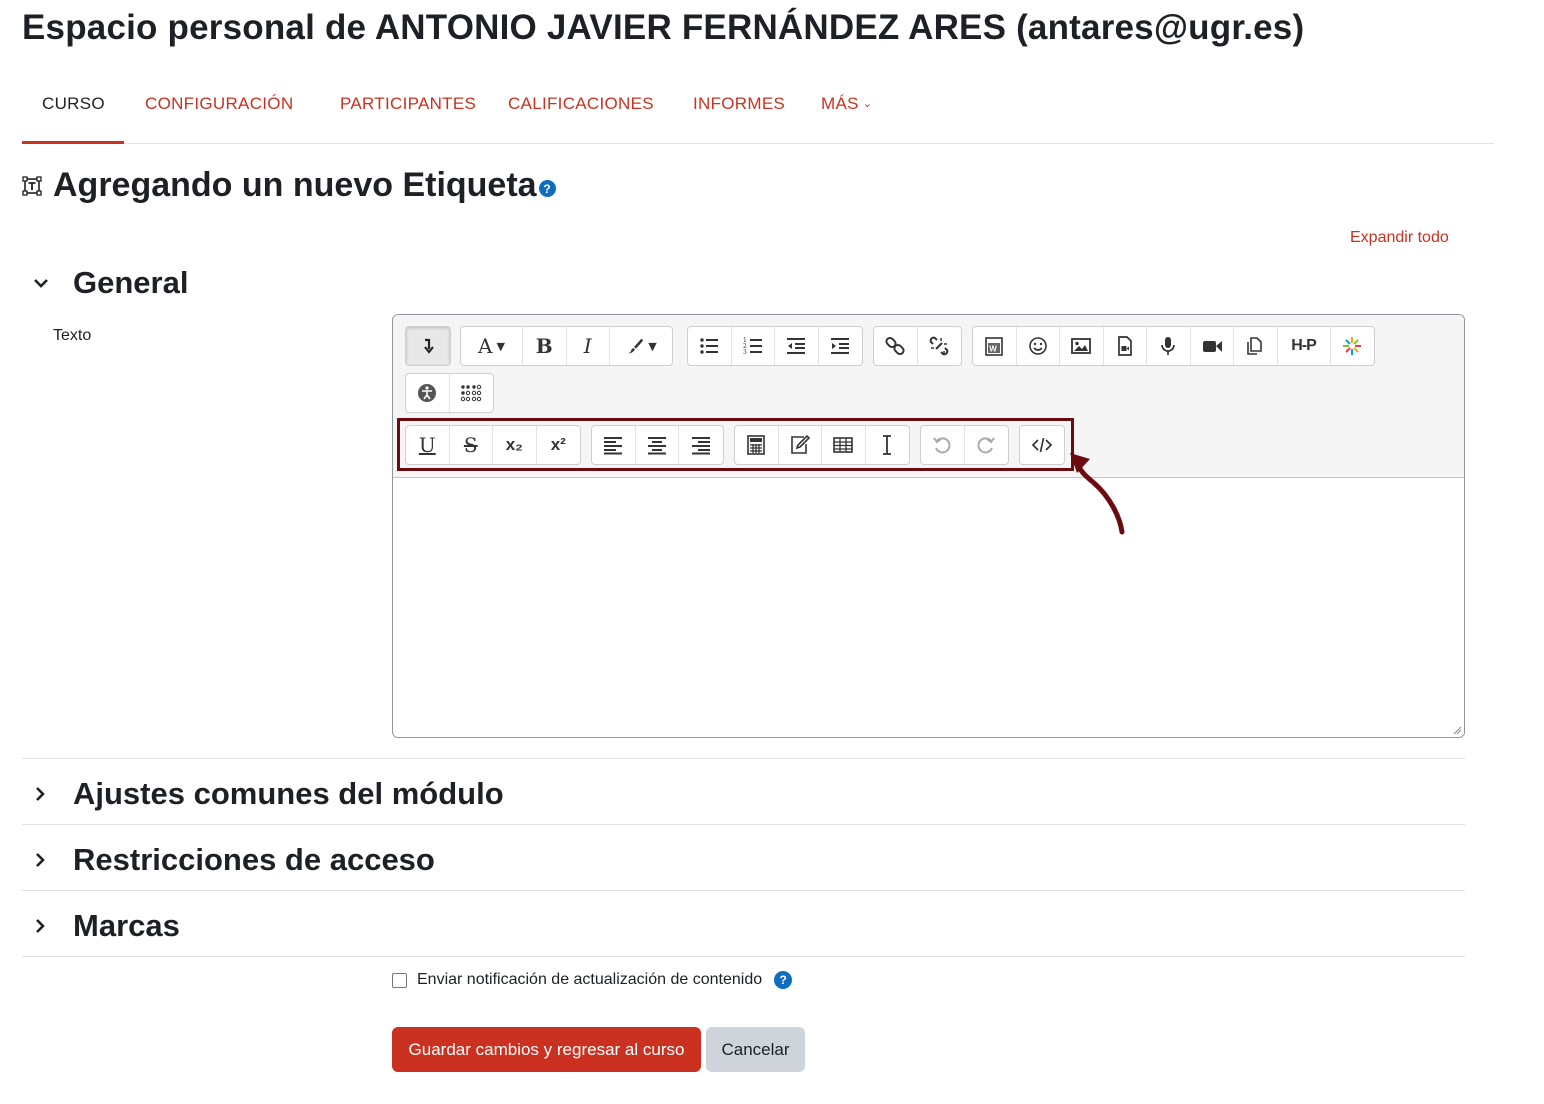 The height and width of the screenshot is (1104, 1544). What do you see at coordinates (840, 103) in the screenshot?
I see `tab-mas-label: MÁS` at bounding box center [840, 103].